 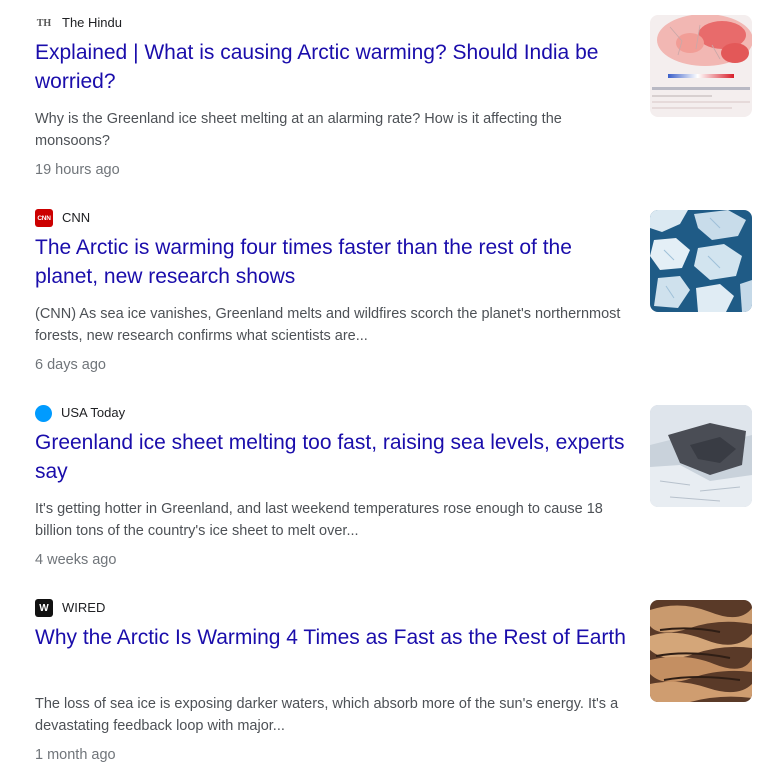 I want to click on cnn-logo-icon: CNN, so click(x=44, y=218).